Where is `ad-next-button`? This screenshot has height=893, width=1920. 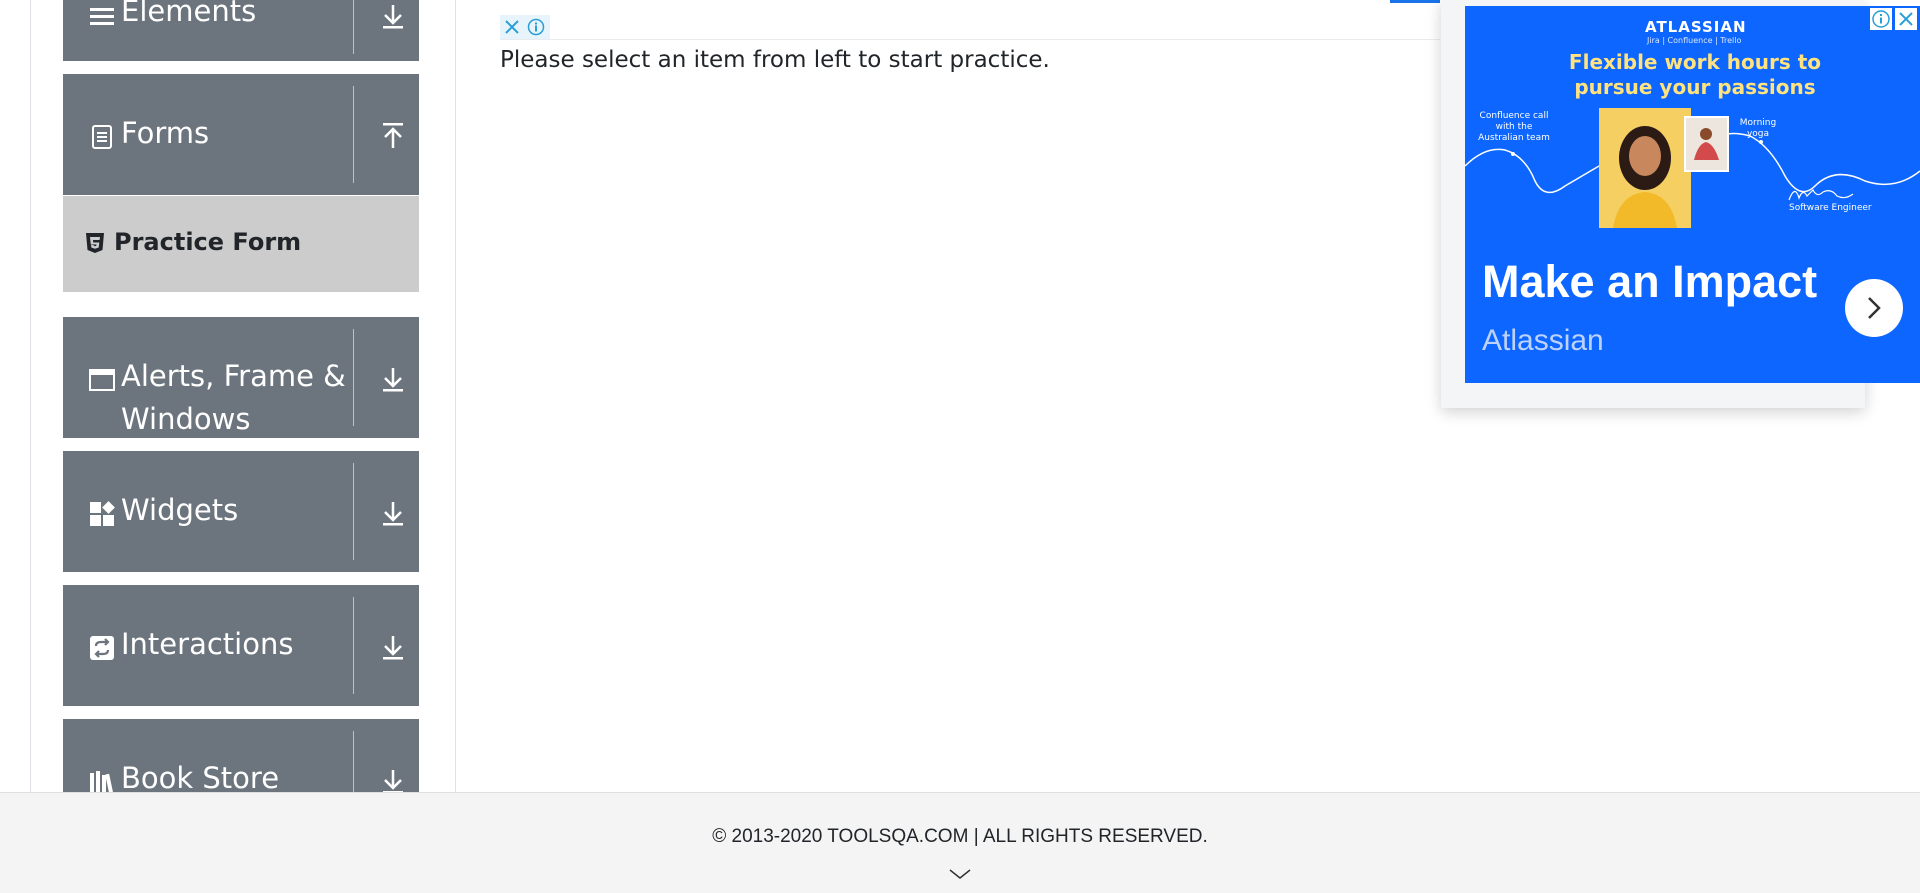 ad-next-button is located at coordinates (1874, 308).